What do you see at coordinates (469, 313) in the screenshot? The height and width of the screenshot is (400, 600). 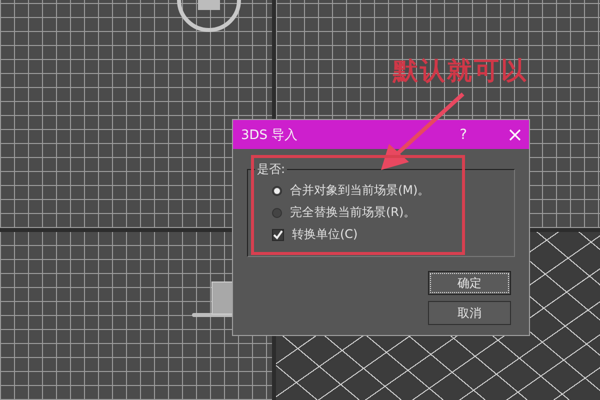 I see `cancel-button: 取消` at bounding box center [469, 313].